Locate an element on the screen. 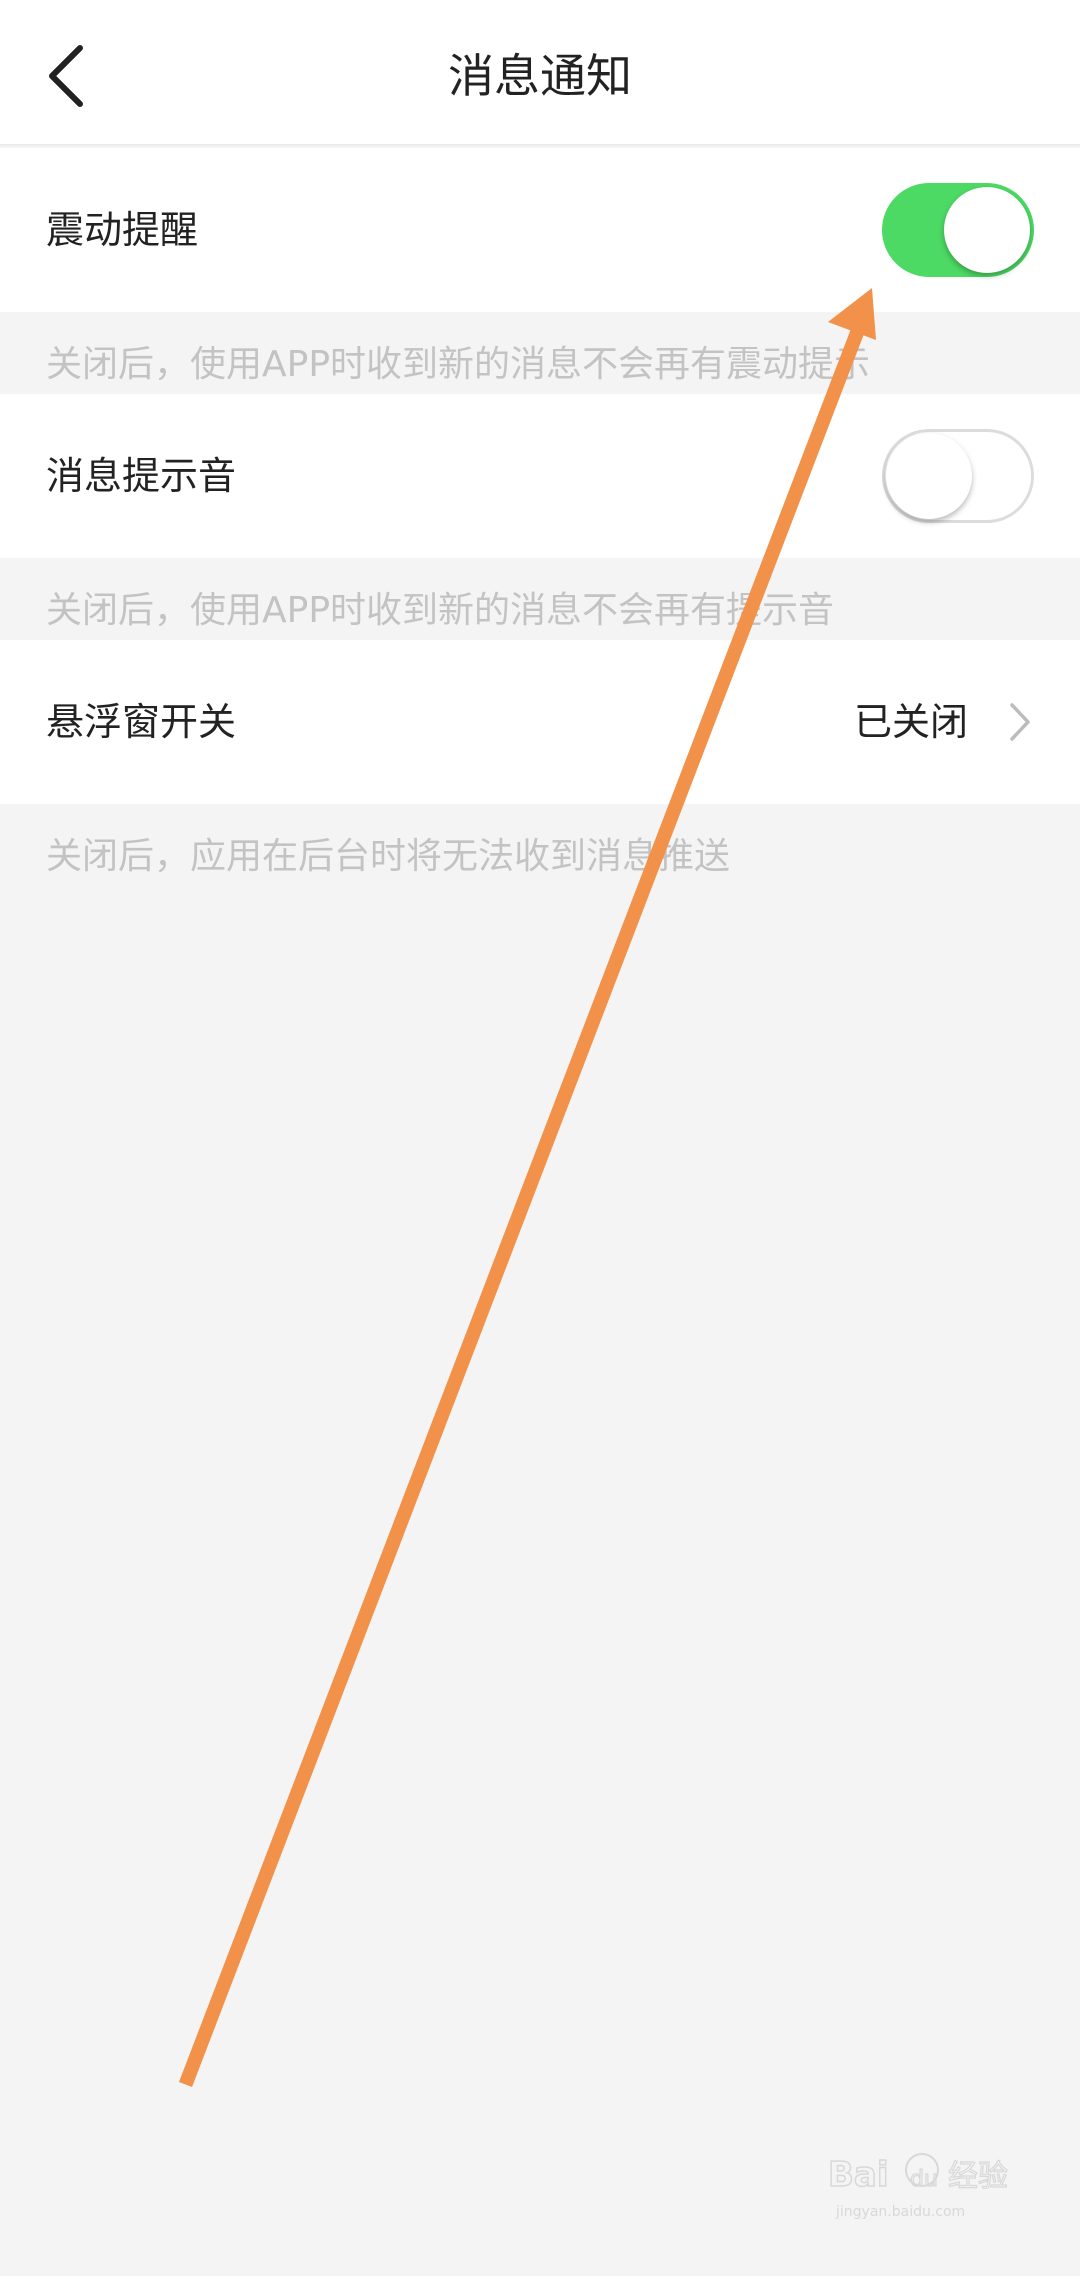  setting-hint: 关闭后，应用在后台时将无法收到消息推送 is located at coordinates (388, 856).